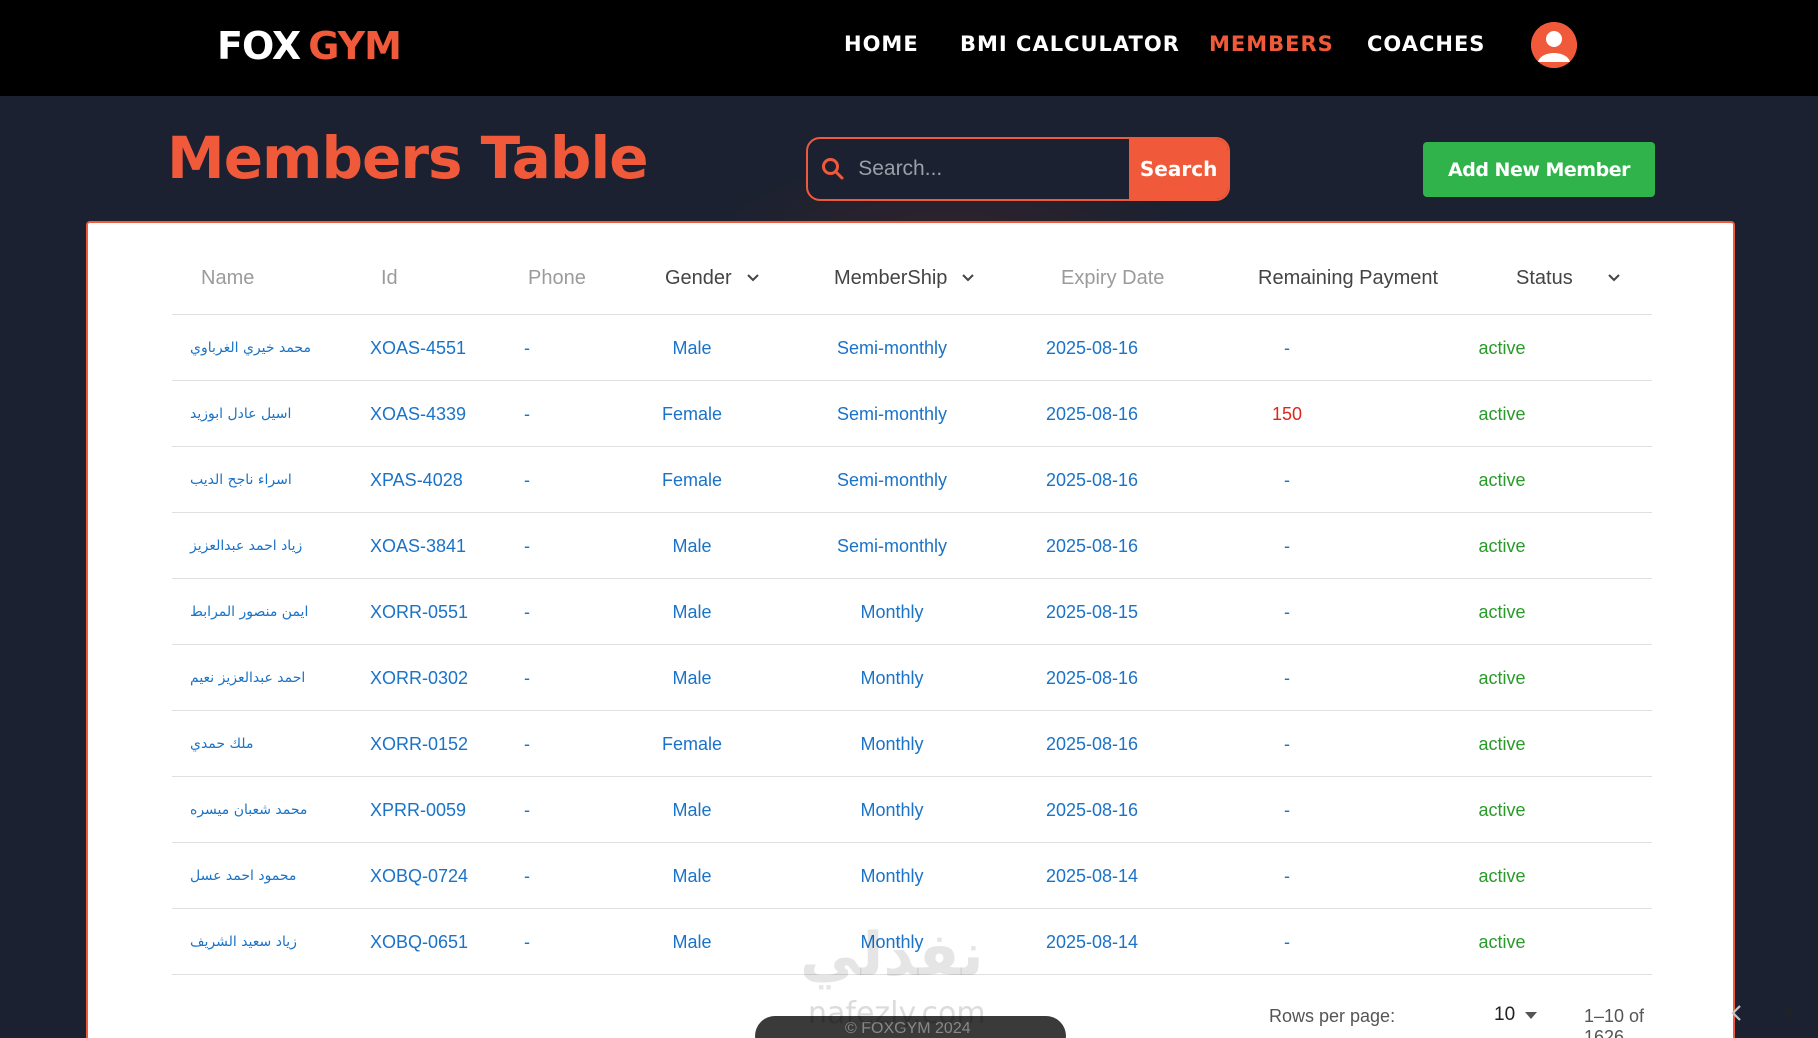  I want to click on brand-part-2: GYM, so click(355, 46).